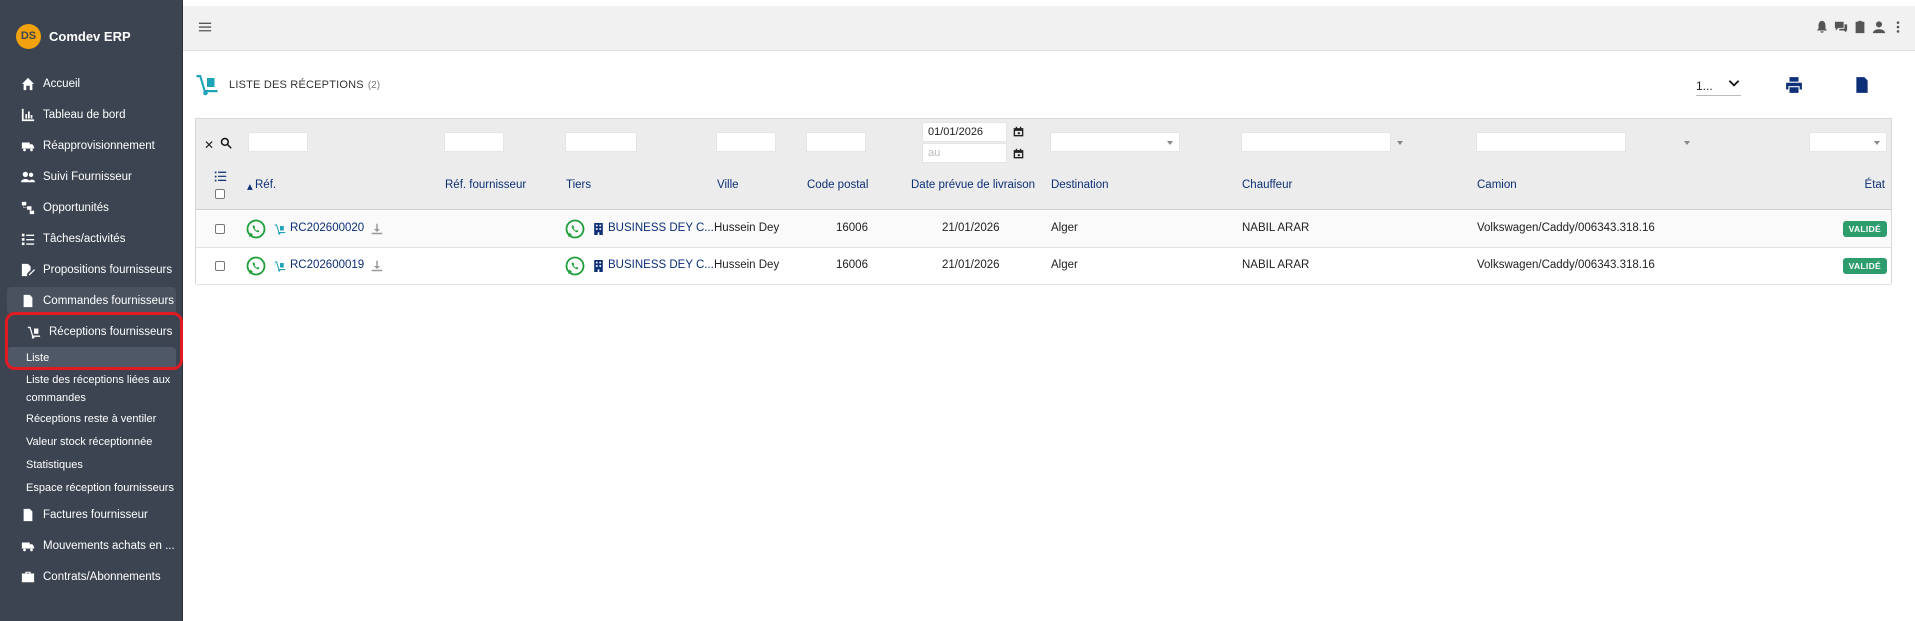 The height and width of the screenshot is (621, 1915). What do you see at coordinates (265, 185) in the screenshot?
I see `column-header-ref: Réf.` at bounding box center [265, 185].